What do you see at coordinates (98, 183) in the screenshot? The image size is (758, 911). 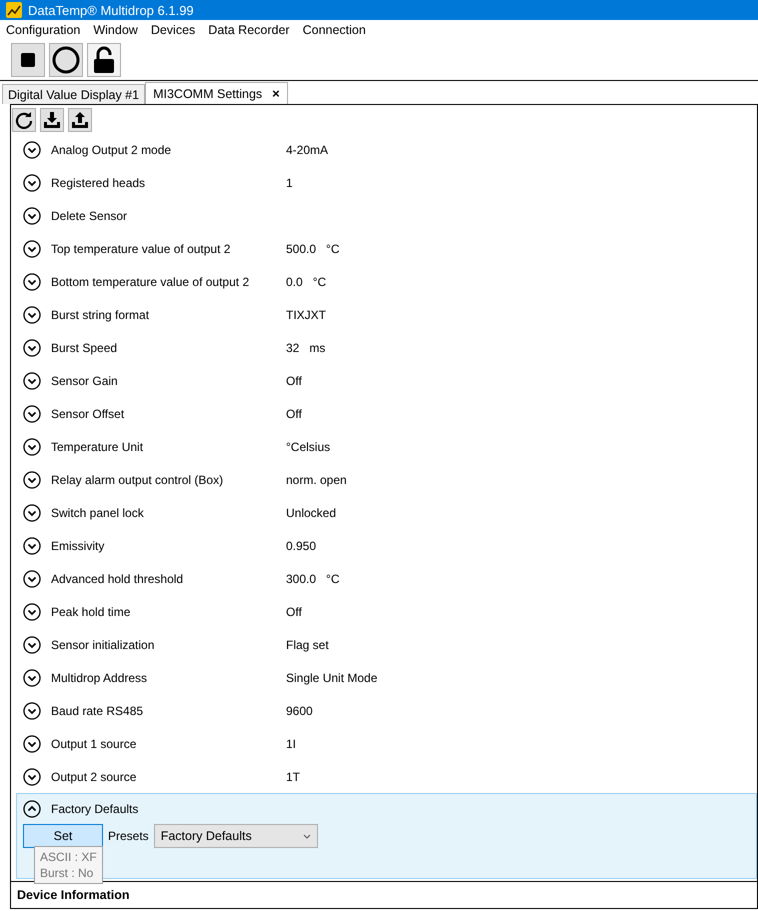 I see `setting-label: Registered heads` at bounding box center [98, 183].